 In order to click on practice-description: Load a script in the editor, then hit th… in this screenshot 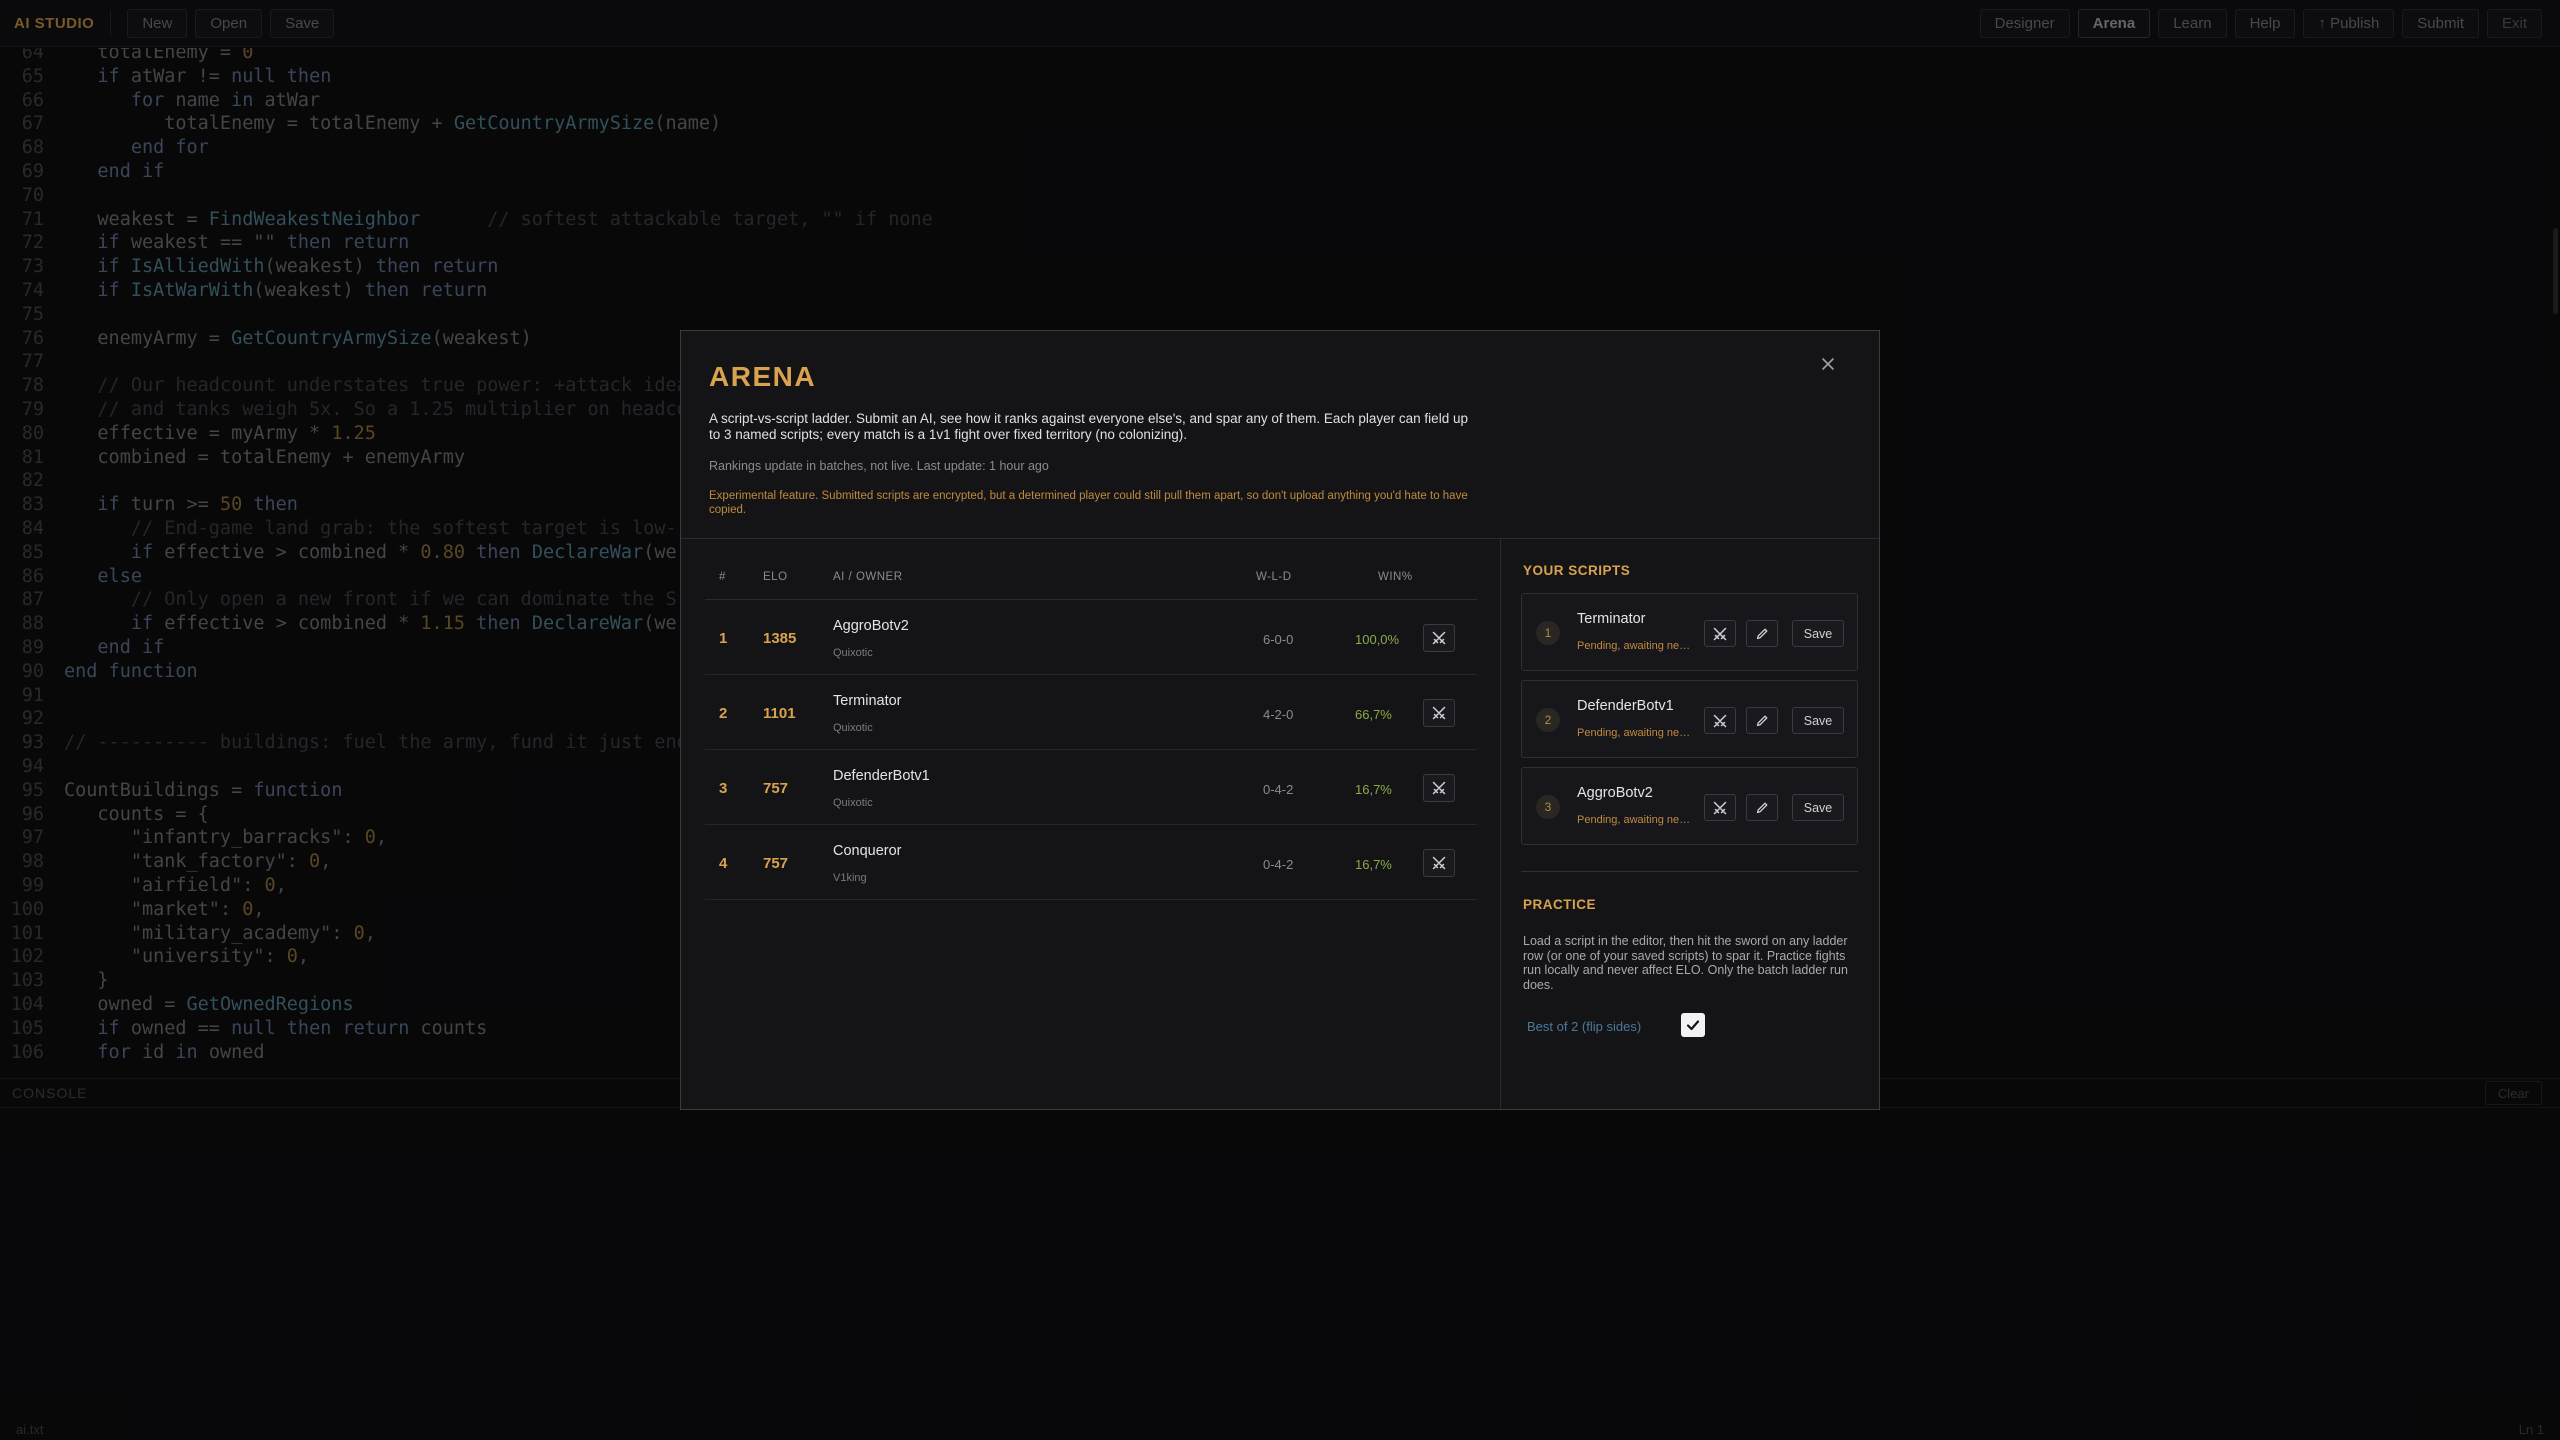, I will do `click(1685, 963)`.